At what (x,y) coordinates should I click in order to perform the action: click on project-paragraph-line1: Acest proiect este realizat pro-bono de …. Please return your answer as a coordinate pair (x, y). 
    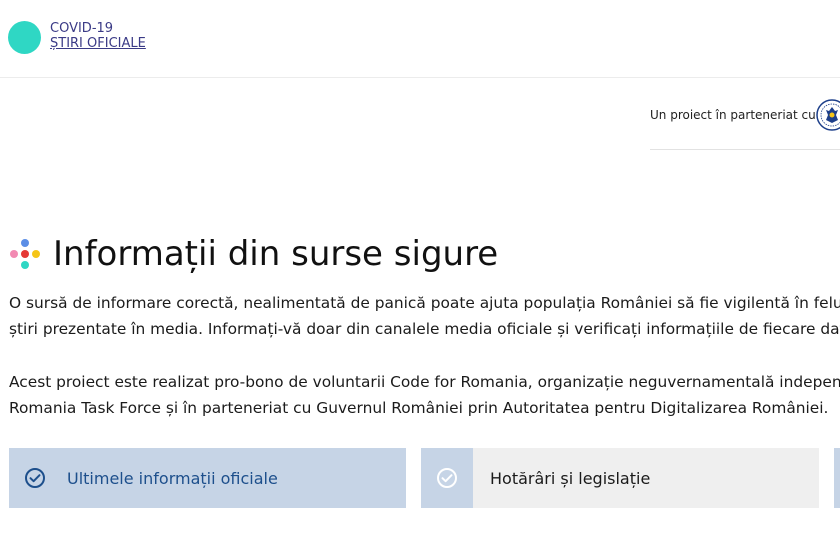
    Looking at the image, I should click on (424, 382).